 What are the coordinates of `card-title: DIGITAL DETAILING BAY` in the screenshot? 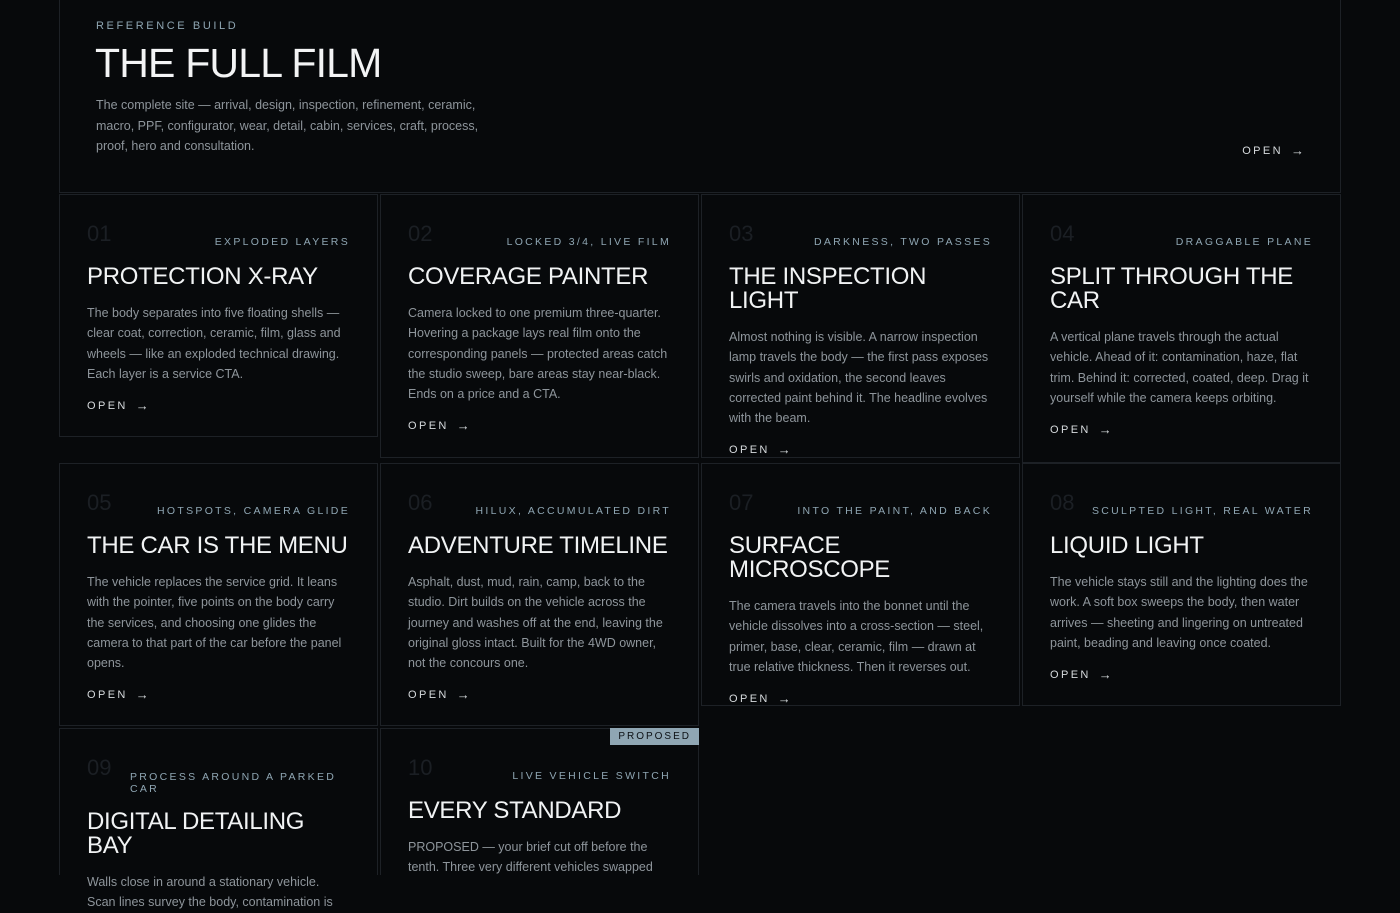 It's located at (196, 833).